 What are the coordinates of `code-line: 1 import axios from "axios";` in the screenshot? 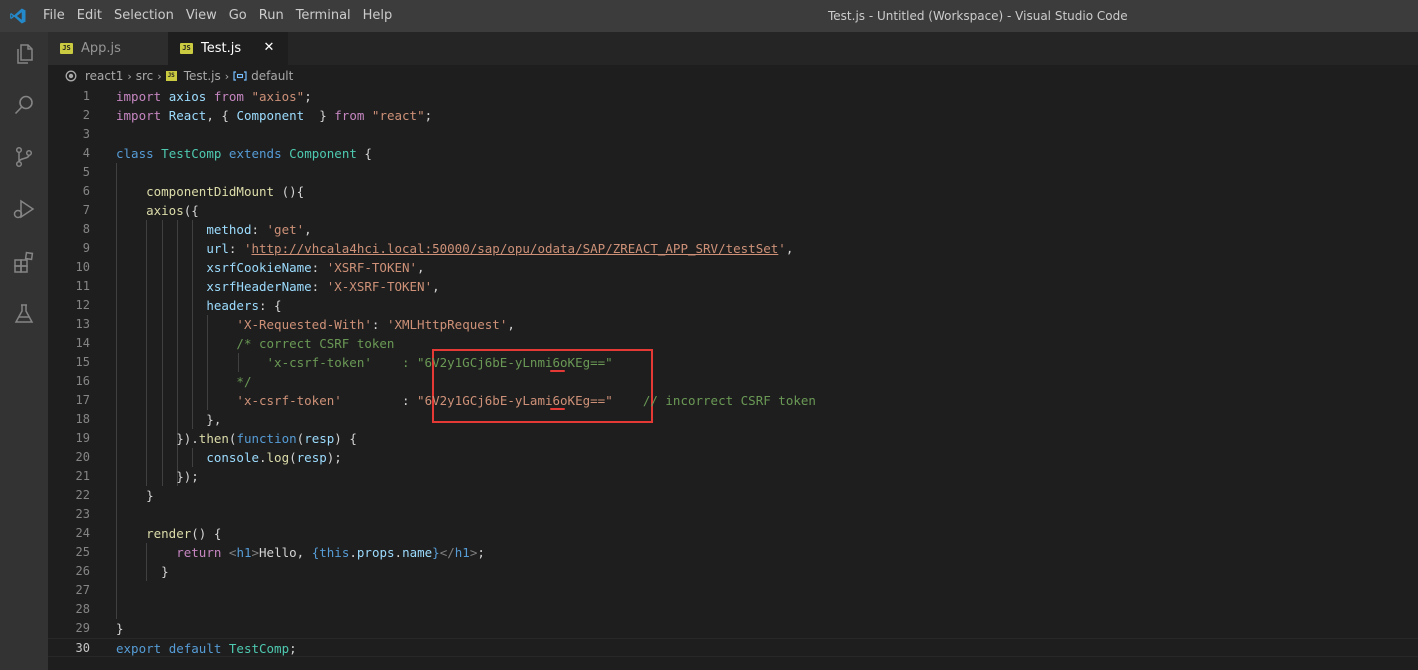 It's located at (733, 96).